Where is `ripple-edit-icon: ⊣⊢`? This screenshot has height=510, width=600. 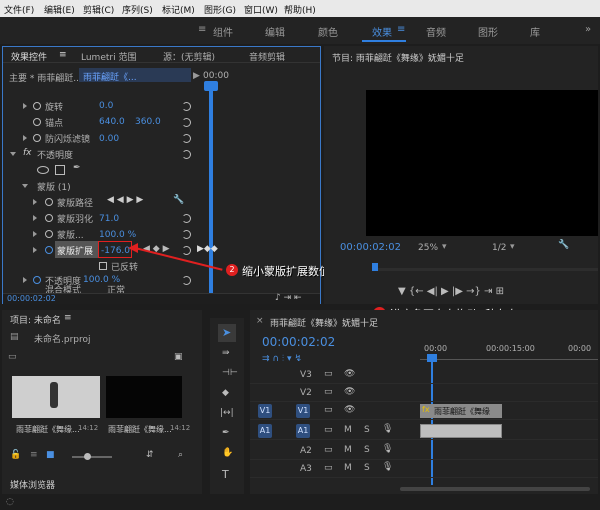 ripple-edit-icon: ⊣⊢ is located at coordinates (230, 373).